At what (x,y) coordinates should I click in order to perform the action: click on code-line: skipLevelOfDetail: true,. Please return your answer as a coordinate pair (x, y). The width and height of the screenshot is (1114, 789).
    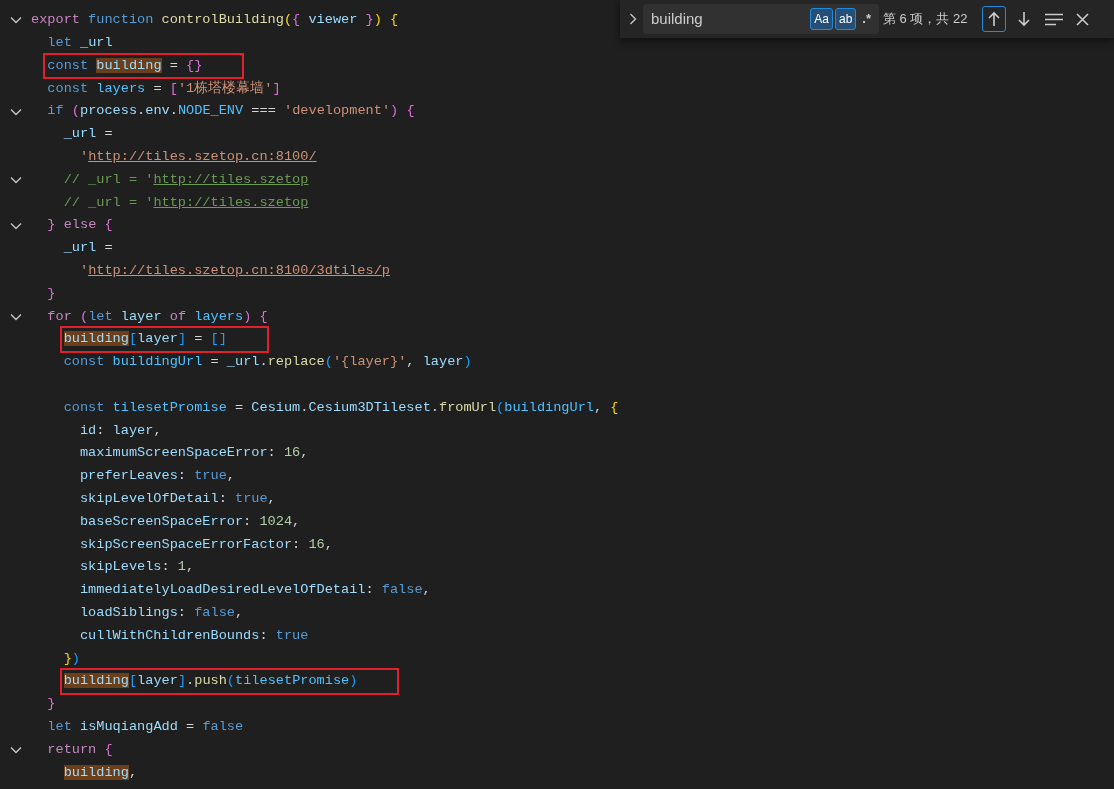
    Looking at the image, I should click on (177, 498).